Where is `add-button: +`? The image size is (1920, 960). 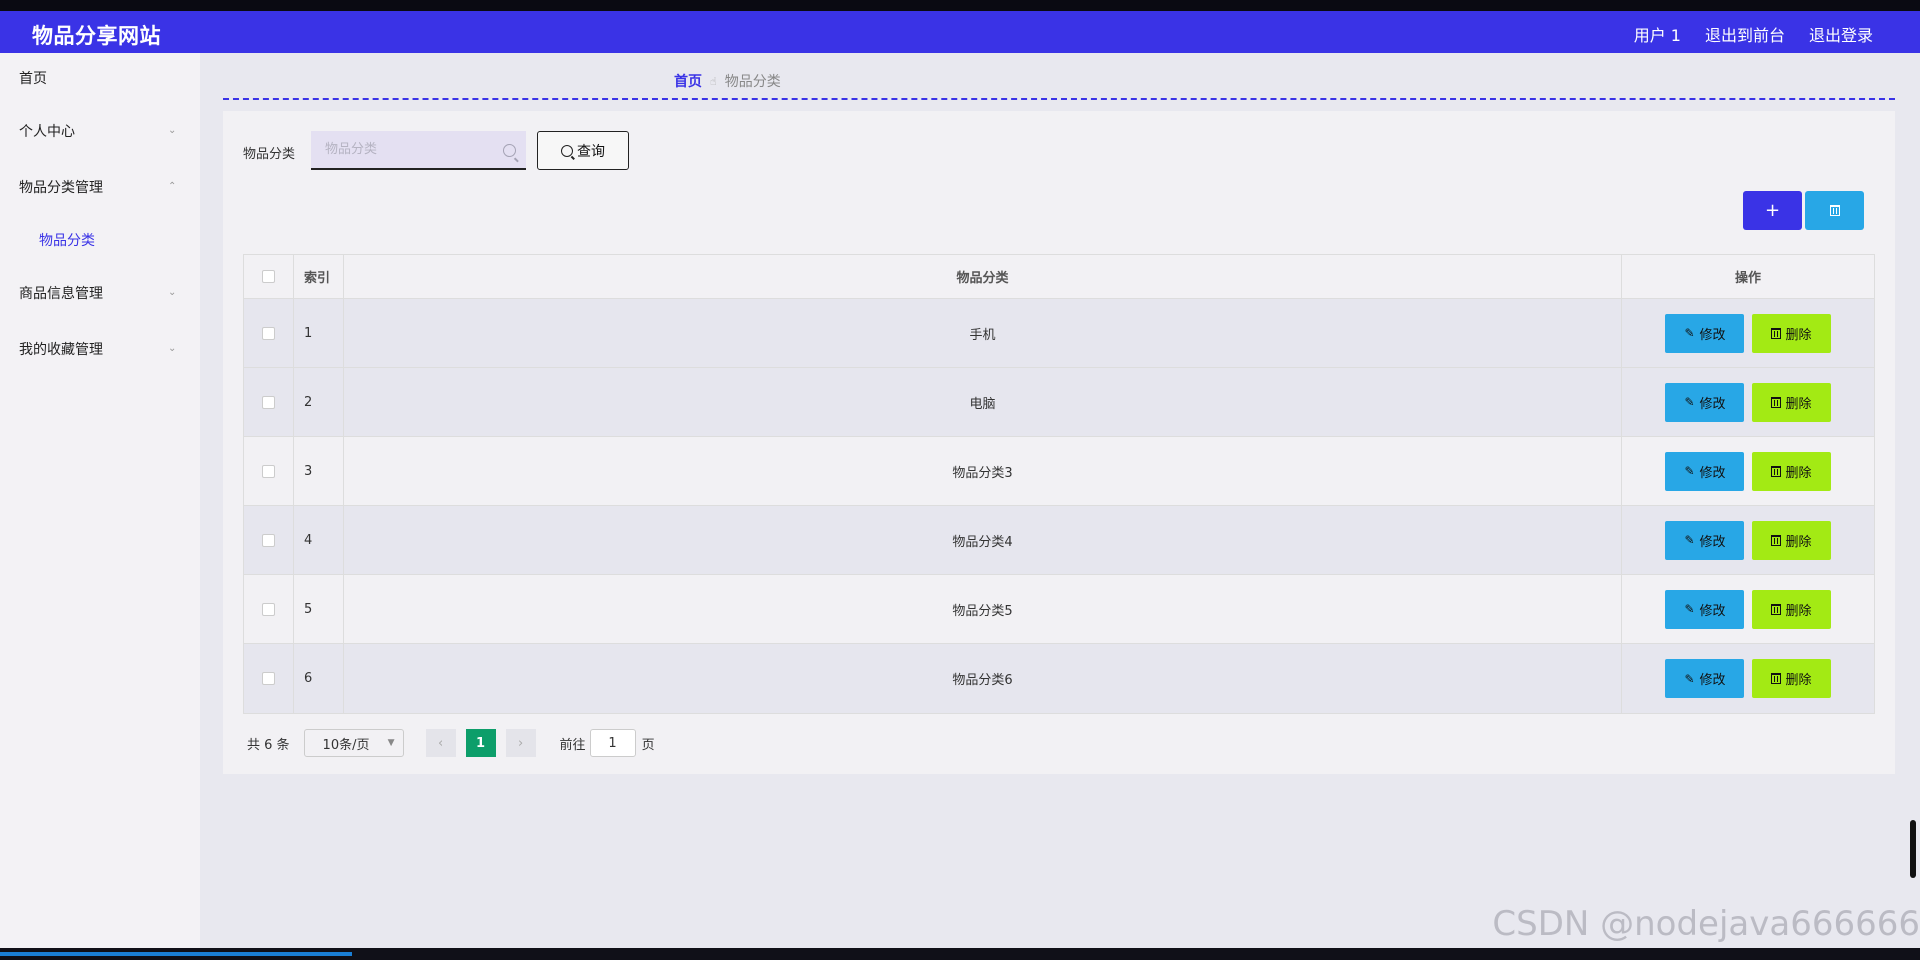 add-button: + is located at coordinates (1772, 210).